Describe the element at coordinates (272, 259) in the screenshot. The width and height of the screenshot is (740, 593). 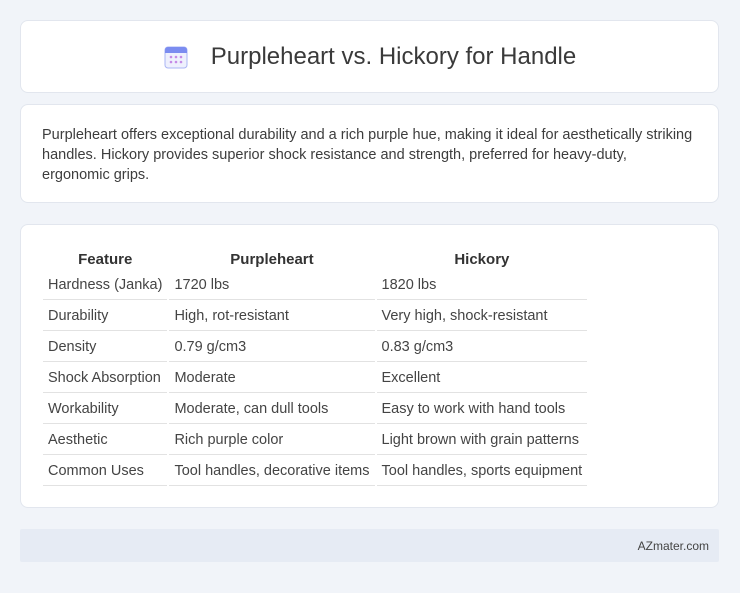
I see `column-header-purpleheart: Purpleheart` at that location.